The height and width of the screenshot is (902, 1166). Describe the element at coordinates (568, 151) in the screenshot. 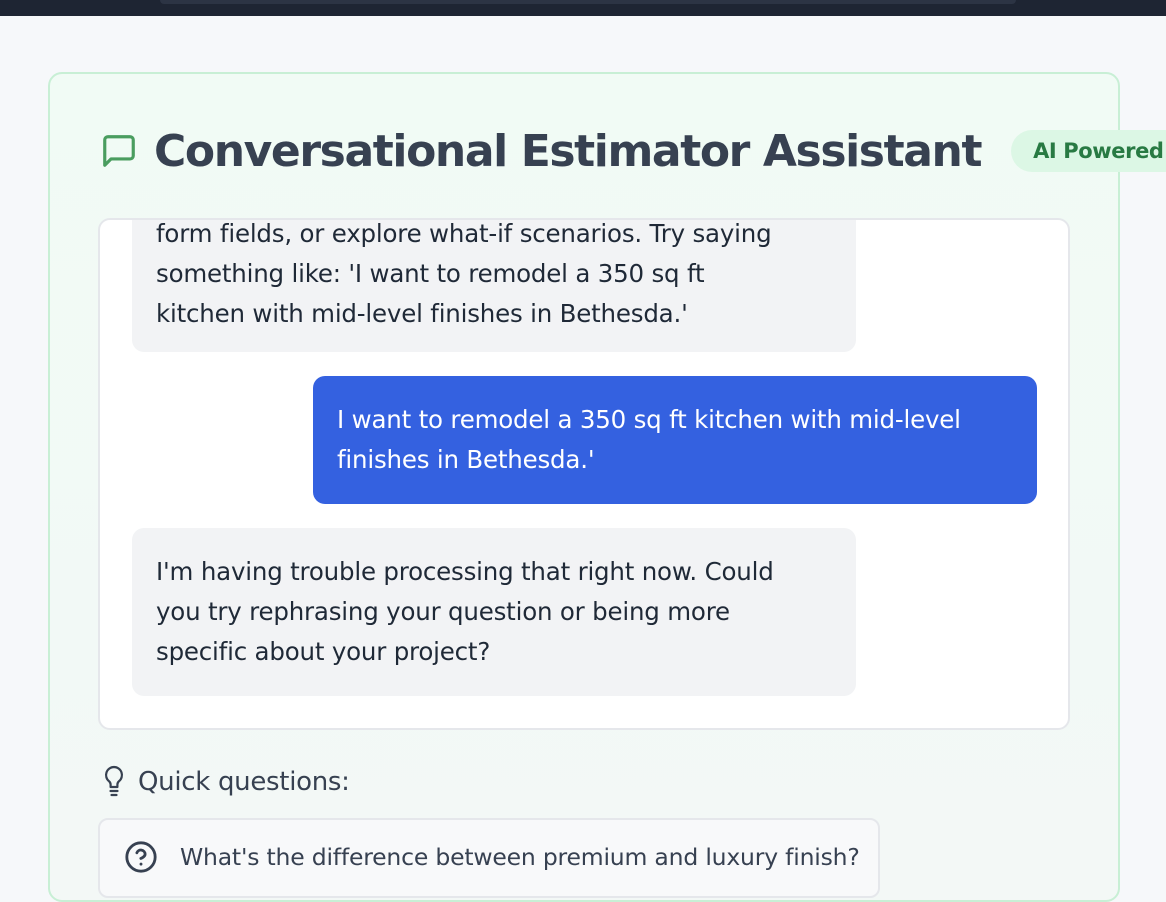

I see `page-title: Conversational Estimator Assistant` at that location.